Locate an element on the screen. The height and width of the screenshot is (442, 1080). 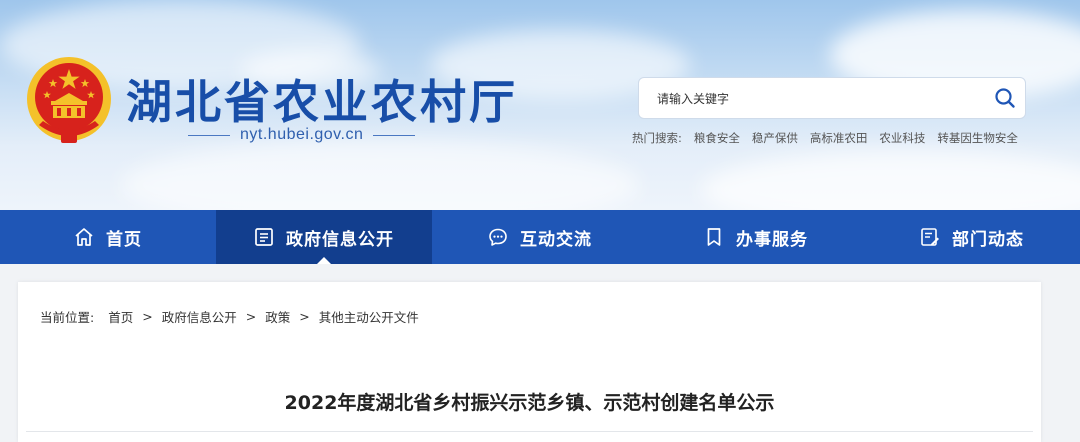
breadcrumb-label: 当前位置: is located at coordinates (67, 317).